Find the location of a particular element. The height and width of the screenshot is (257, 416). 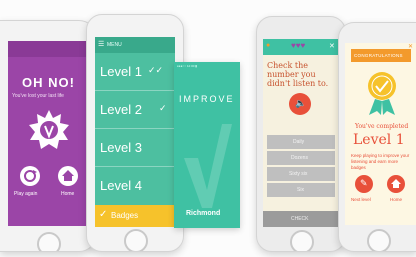

level-title: Level 1 is located at coordinates (379, 140).